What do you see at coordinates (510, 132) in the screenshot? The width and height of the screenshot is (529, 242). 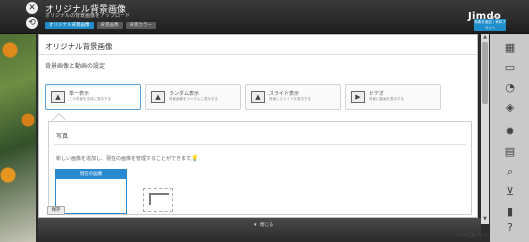 I see `settings-icon: ✹` at bounding box center [510, 132].